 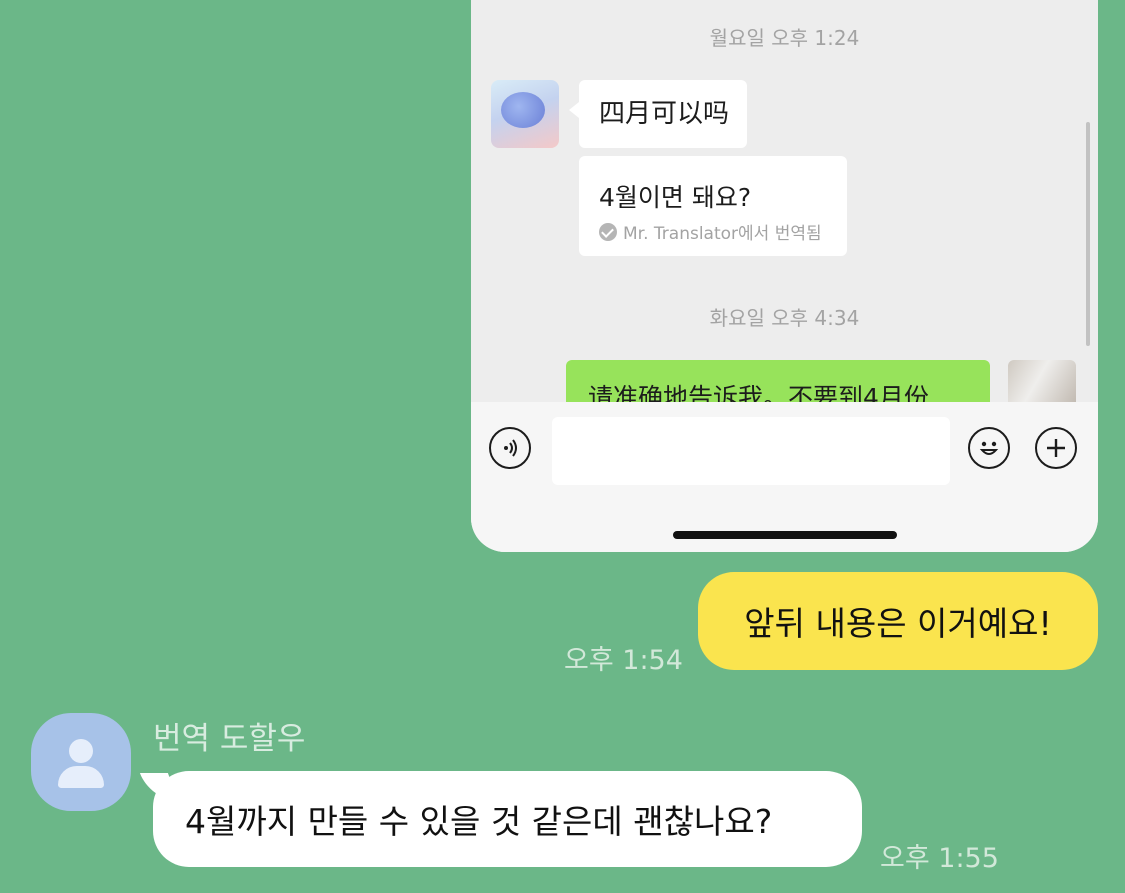 What do you see at coordinates (939, 858) in the screenshot?
I see `friend-message-time: 오후 1:55` at bounding box center [939, 858].